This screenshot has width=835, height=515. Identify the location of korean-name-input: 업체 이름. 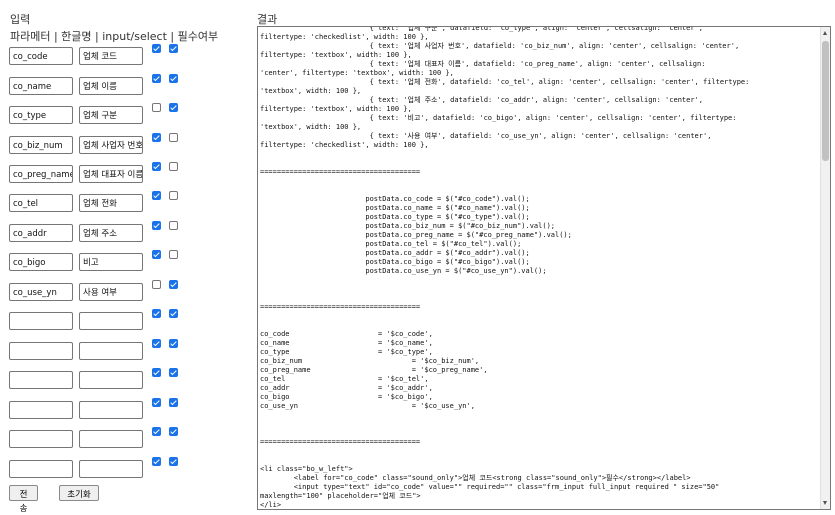
(111, 86).